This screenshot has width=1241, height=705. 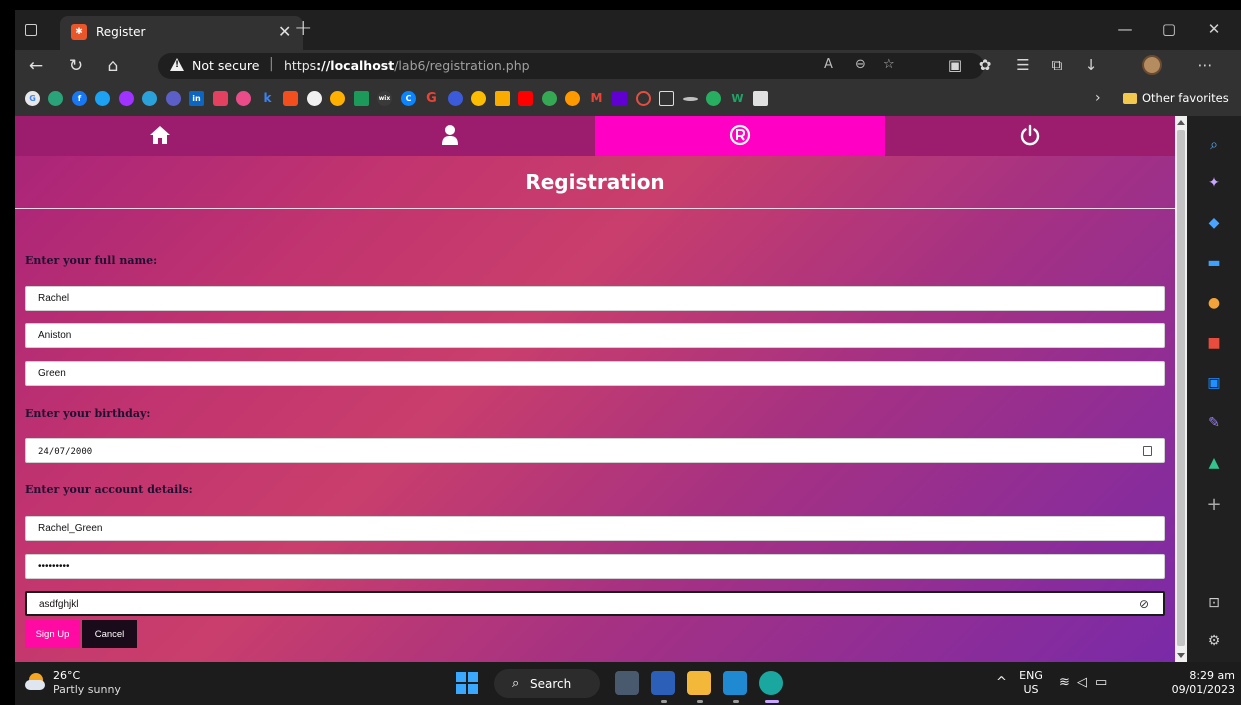 What do you see at coordinates (1144, 604) in the screenshot?
I see `hide-password-icon: ⊘` at bounding box center [1144, 604].